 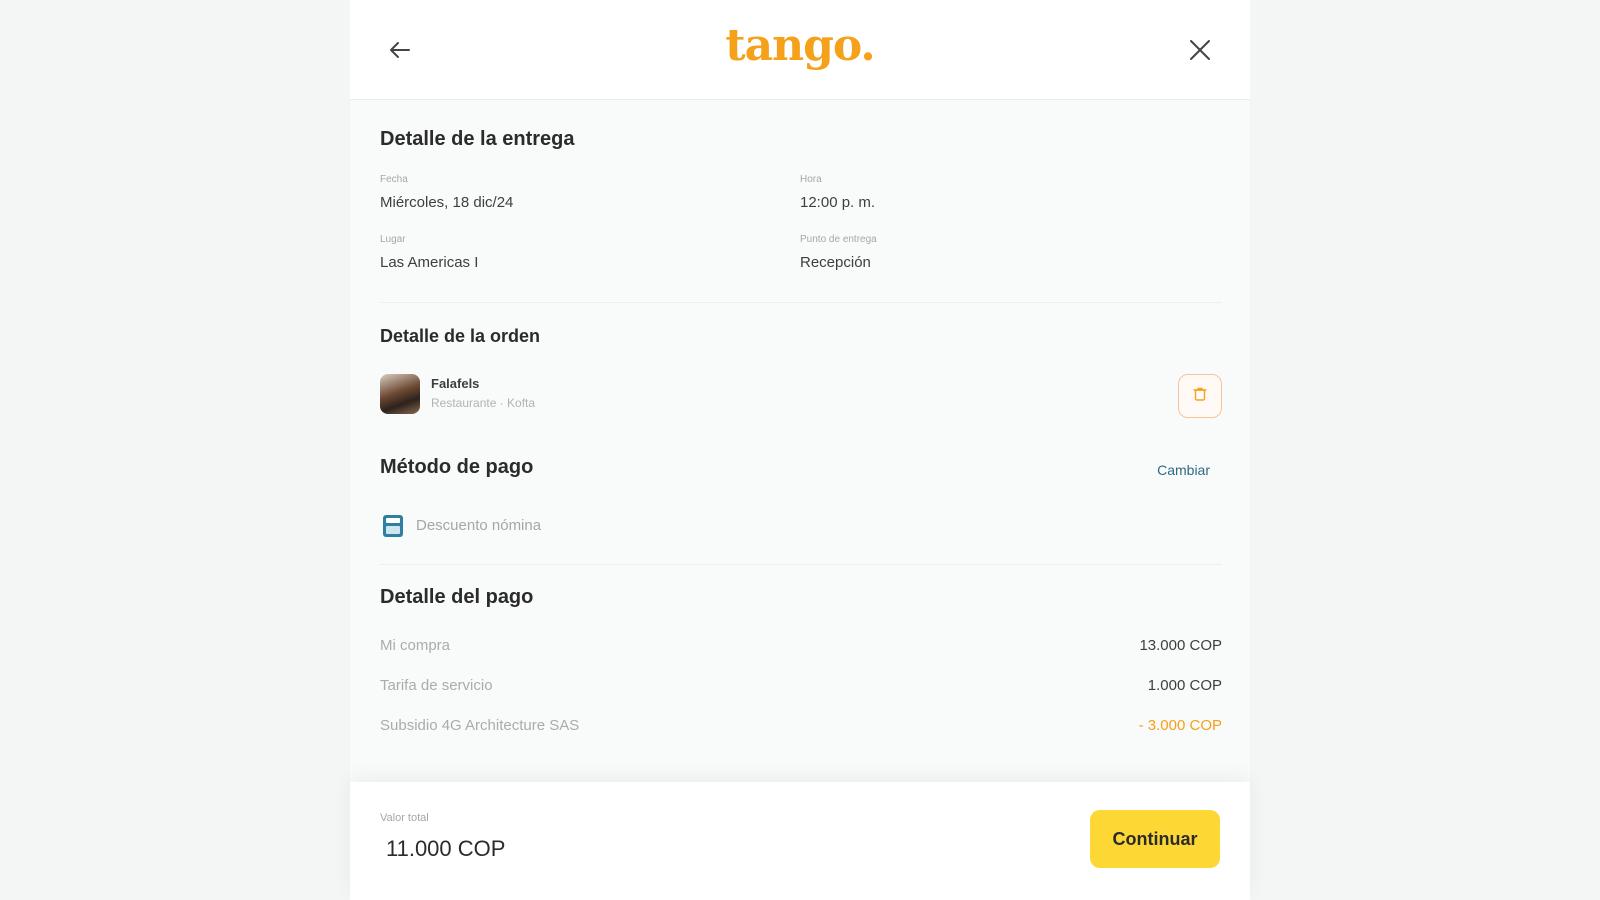 What do you see at coordinates (800, 45) in the screenshot?
I see `brand-logo: tango.` at bounding box center [800, 45].